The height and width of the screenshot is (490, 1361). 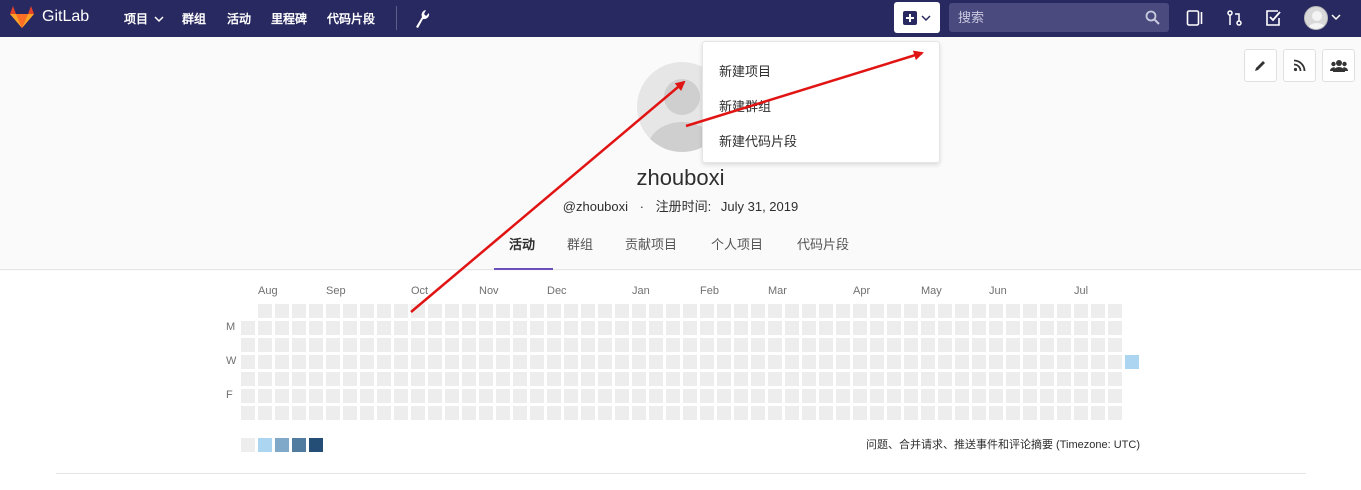 I want to click on tab-activity: 活动, so click(x=522, y=243).